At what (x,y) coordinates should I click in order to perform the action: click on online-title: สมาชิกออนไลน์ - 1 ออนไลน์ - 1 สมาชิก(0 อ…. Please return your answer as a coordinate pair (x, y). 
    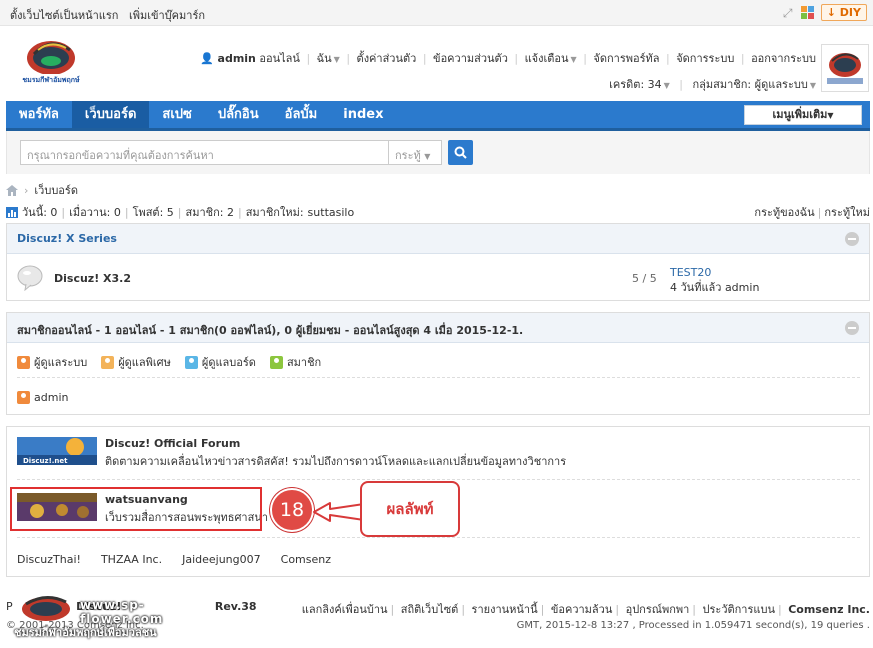
    Looking at the image, I should click on (270, 330).